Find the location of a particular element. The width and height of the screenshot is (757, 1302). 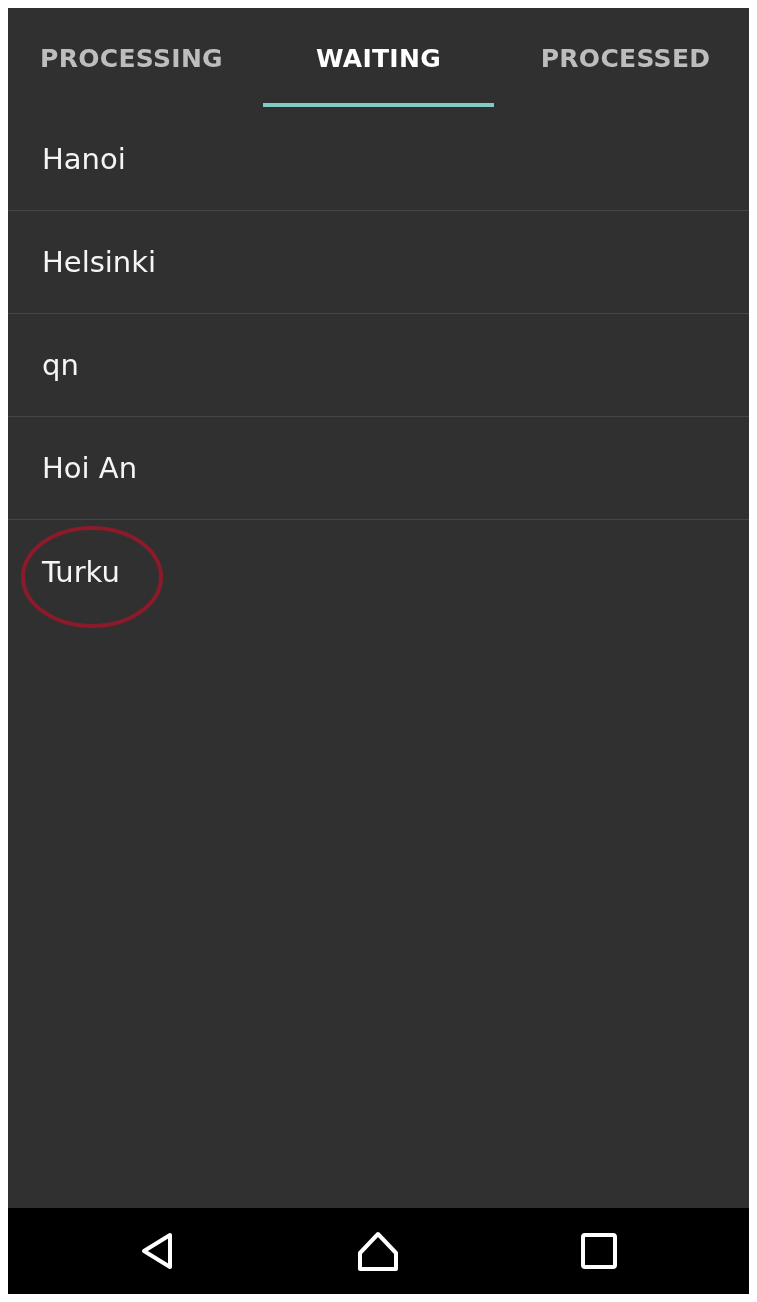

list-item: Hoi An is located at coordinates (378, 468).